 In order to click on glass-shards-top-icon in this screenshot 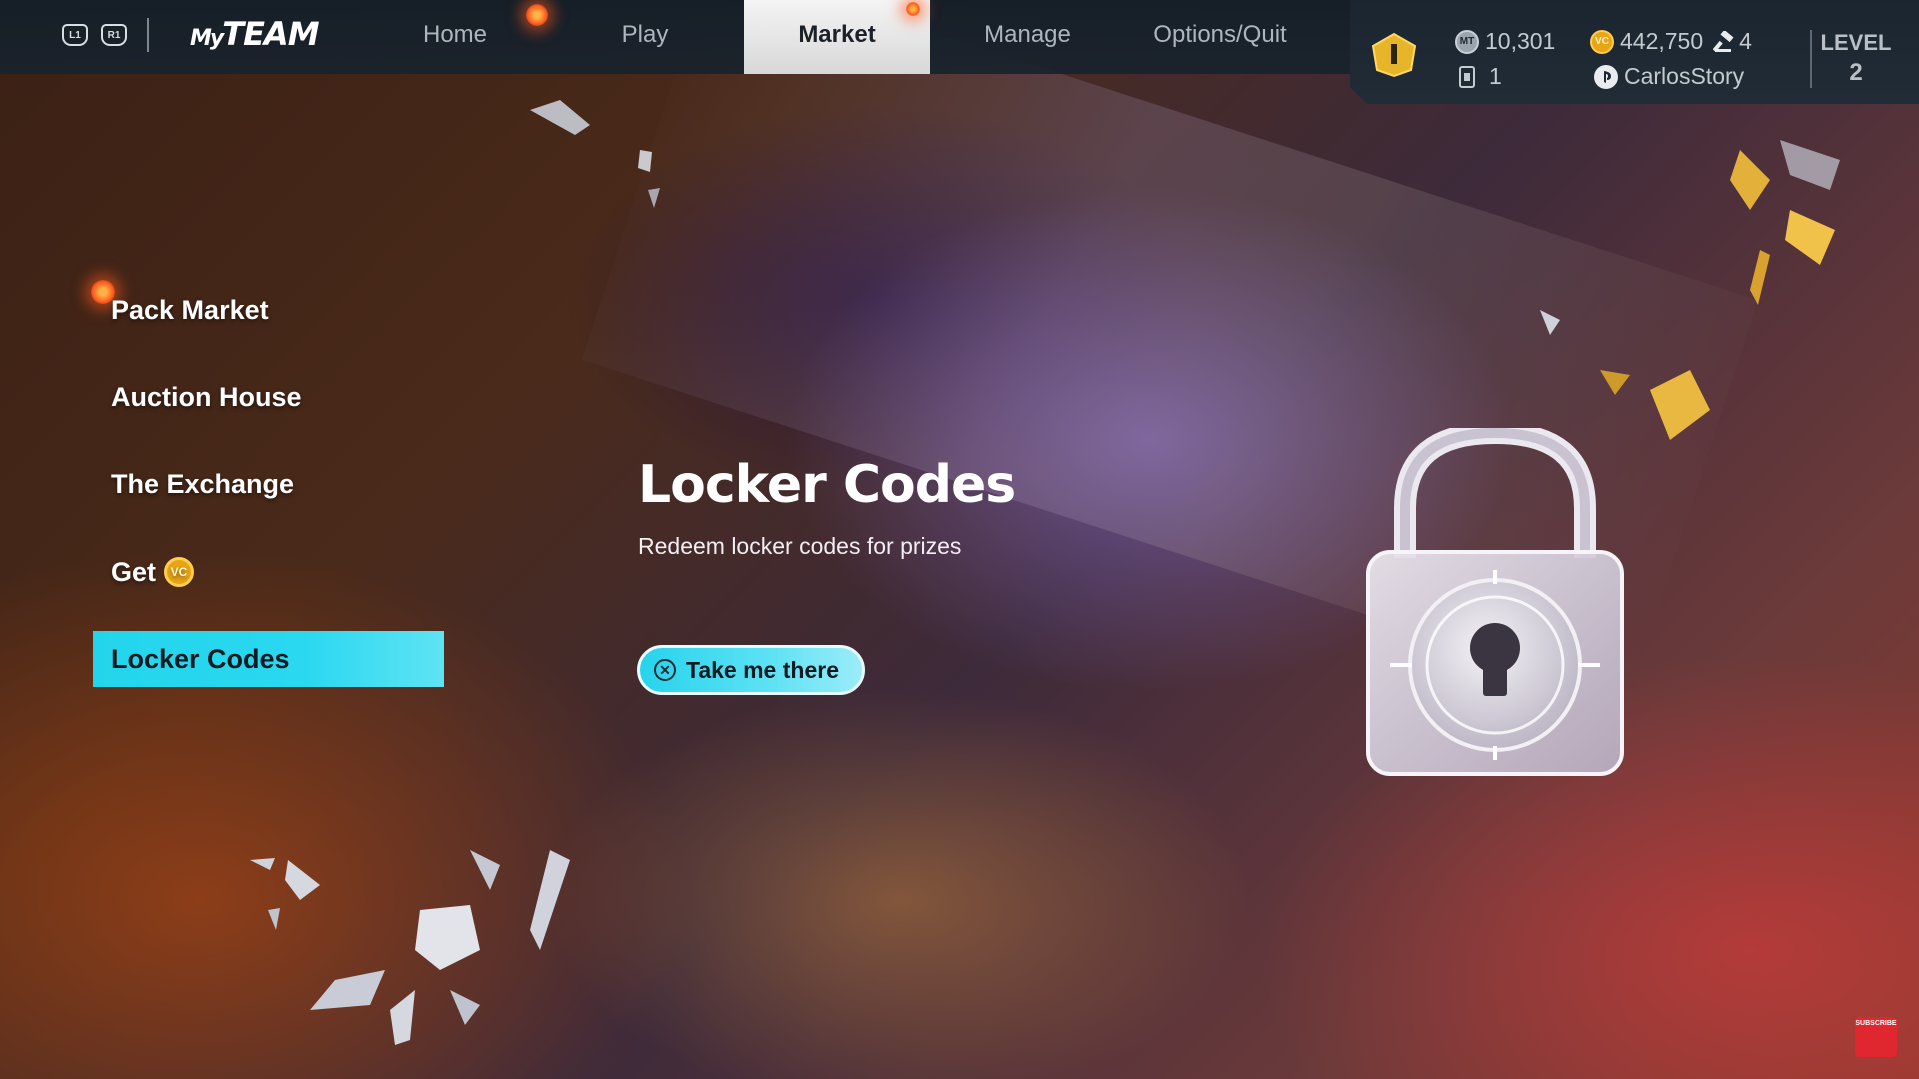, I will do `click(595, 154)`.